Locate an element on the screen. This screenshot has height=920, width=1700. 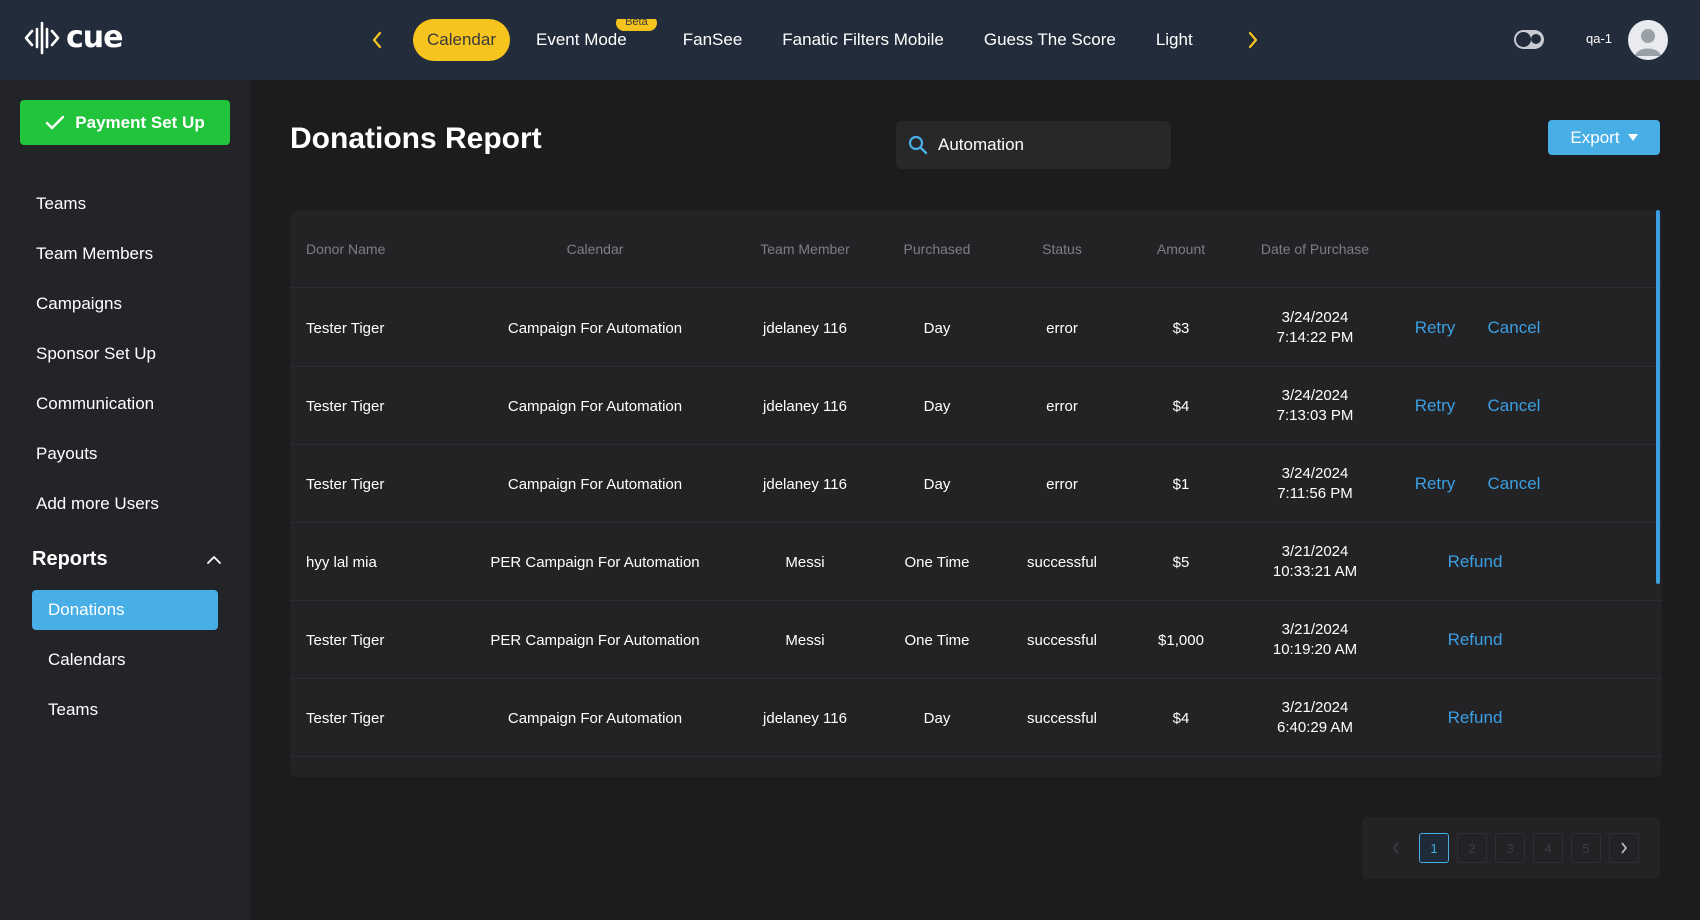
theme-toggle is located at coordinates (1529, 39).